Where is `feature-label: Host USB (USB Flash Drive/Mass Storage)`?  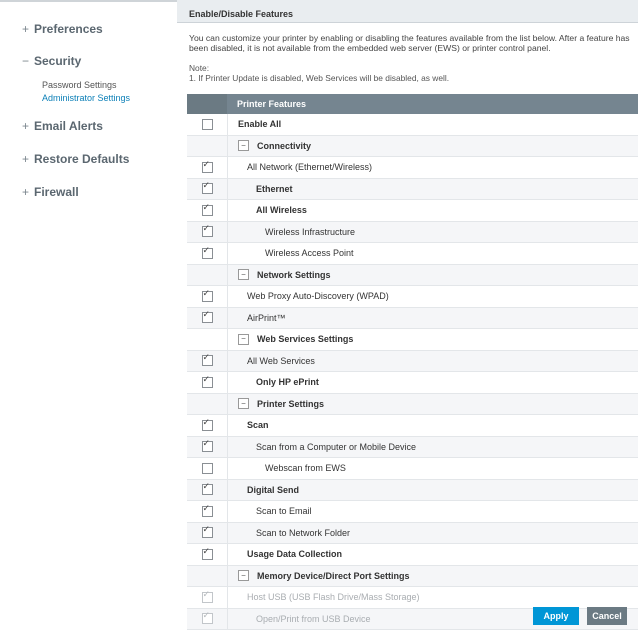
feature-label: Host USB (USB Flash Drive/Mass Storage) is located at coordinates (333, 597).